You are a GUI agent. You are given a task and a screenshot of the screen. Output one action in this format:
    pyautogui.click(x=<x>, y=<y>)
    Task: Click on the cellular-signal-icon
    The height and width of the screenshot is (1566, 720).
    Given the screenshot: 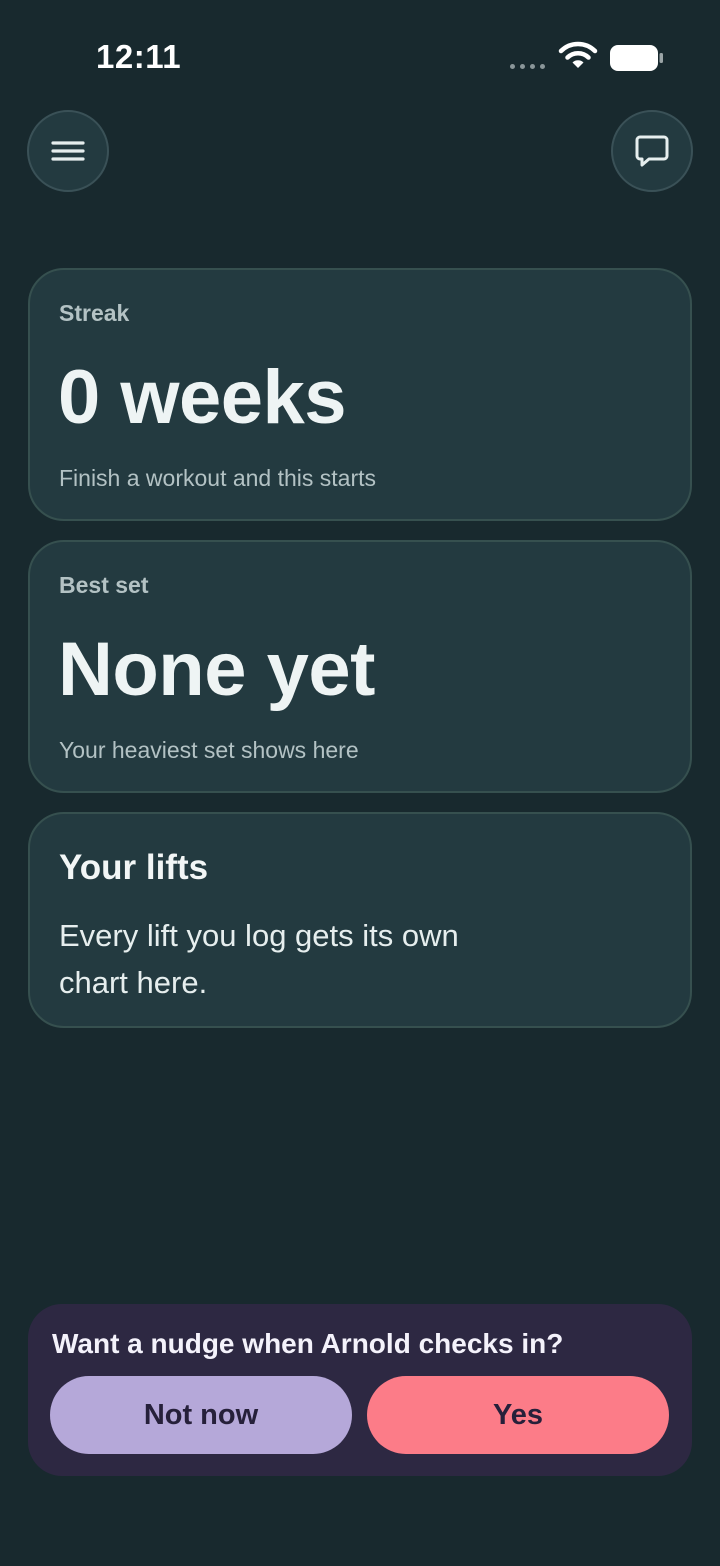 What is the action you would take?
    pyautogui.click(x=527, y=66)
    